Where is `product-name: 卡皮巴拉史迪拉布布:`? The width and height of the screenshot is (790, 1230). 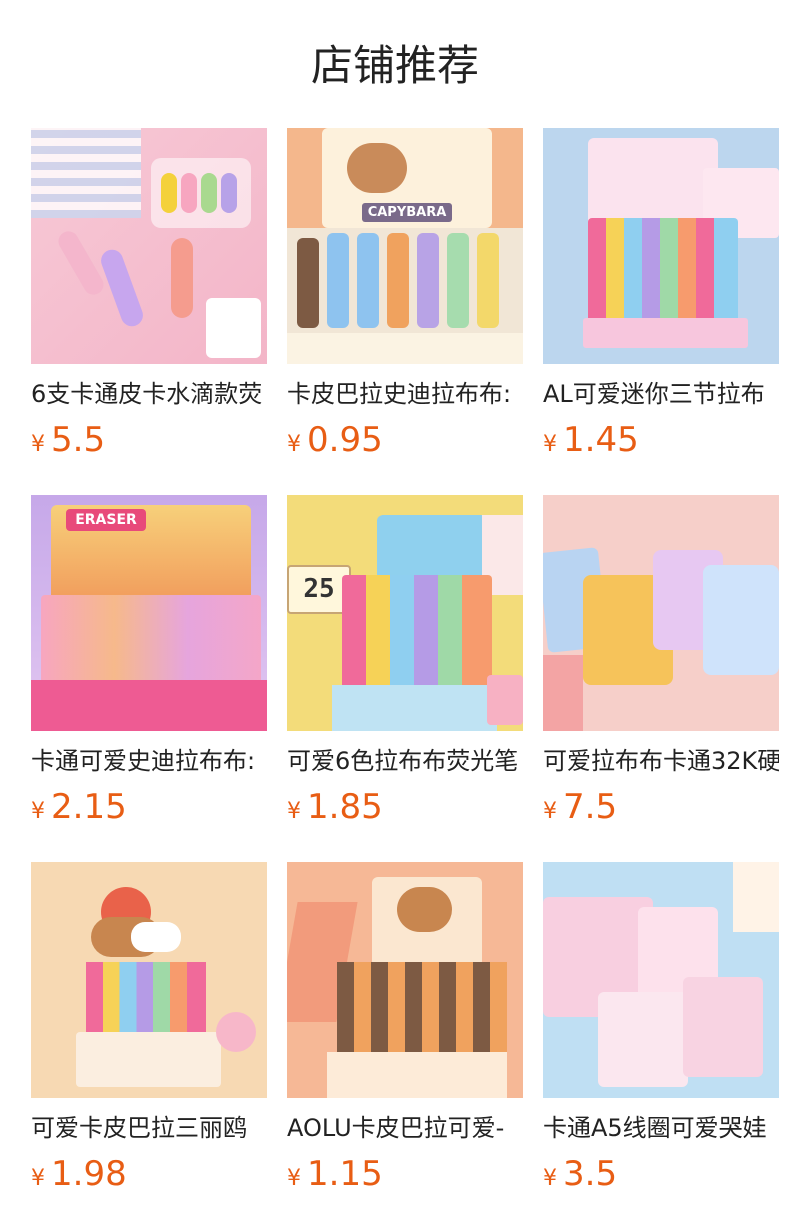 product-name: 卡皮巴拉史迪拉布布: is located at coordinates (405, 394).